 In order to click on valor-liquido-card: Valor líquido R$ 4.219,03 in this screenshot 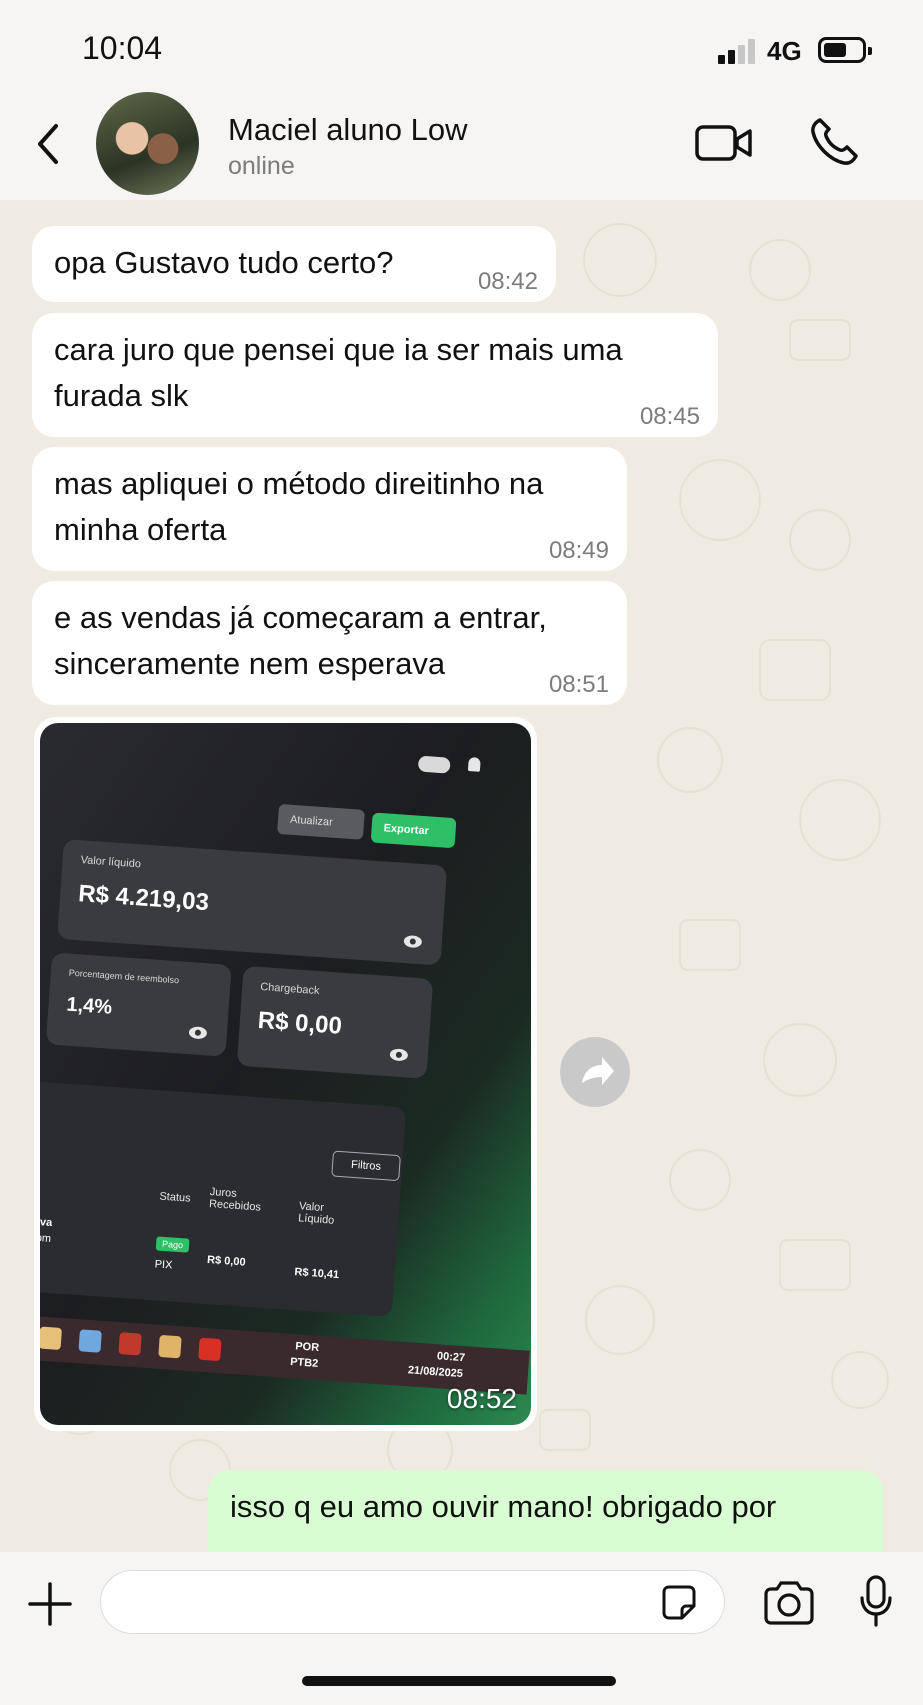, I will do `click(252, 902)`.